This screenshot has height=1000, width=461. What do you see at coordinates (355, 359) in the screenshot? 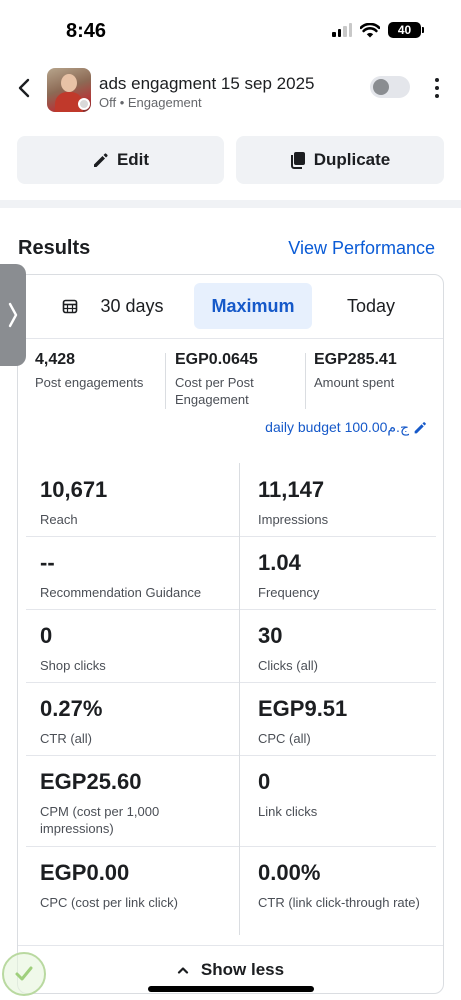
I see `summary-value: EGP285.41` at bounding box center [355, 359].